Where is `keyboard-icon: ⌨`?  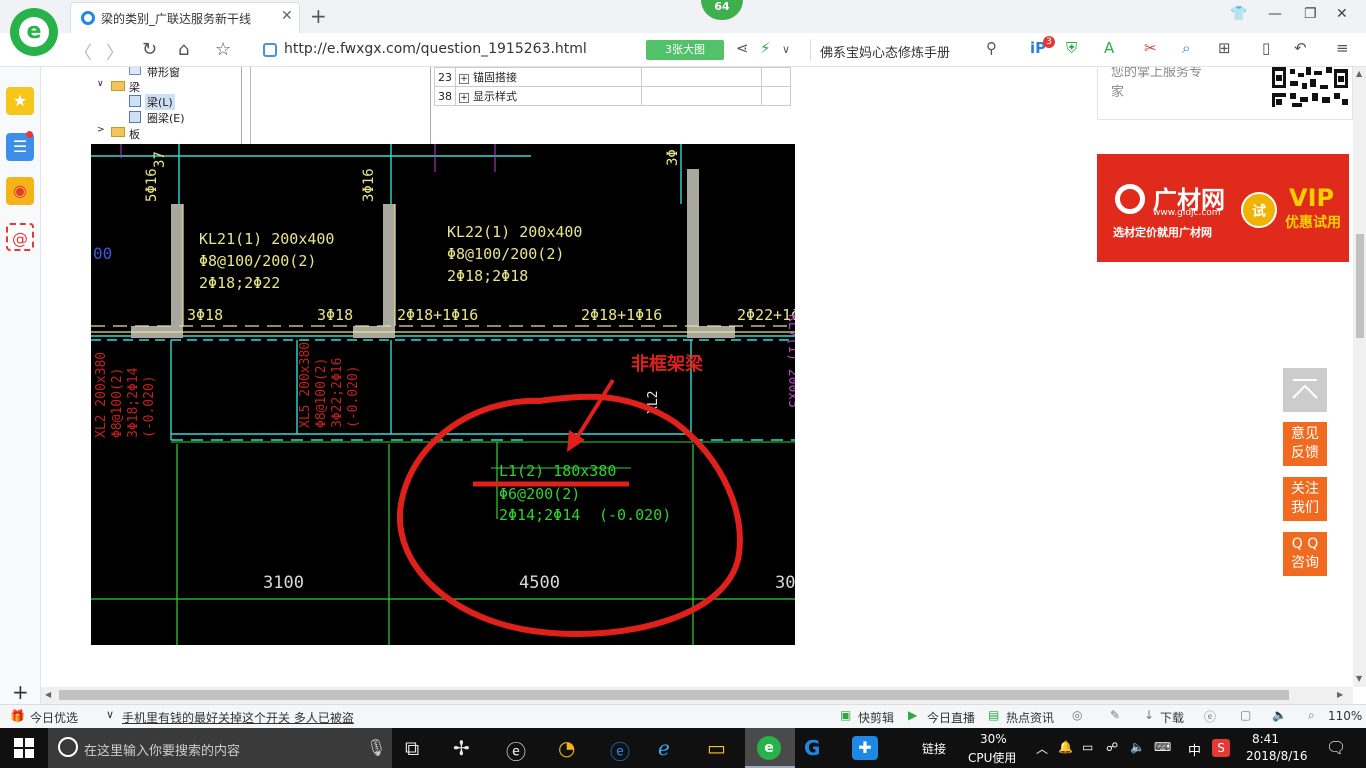
keyboard-icon: ⌨ is located at coordinates (1162, 747).